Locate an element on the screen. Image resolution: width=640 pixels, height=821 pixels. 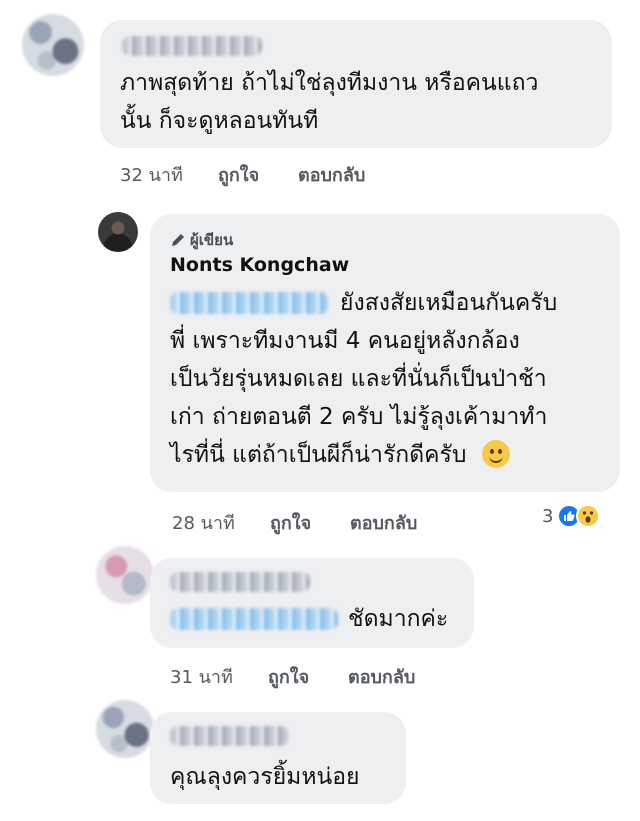
comment-meta: 32 นาที ถูกใจ ตอบกลับ is located at coordinates (270, 173).